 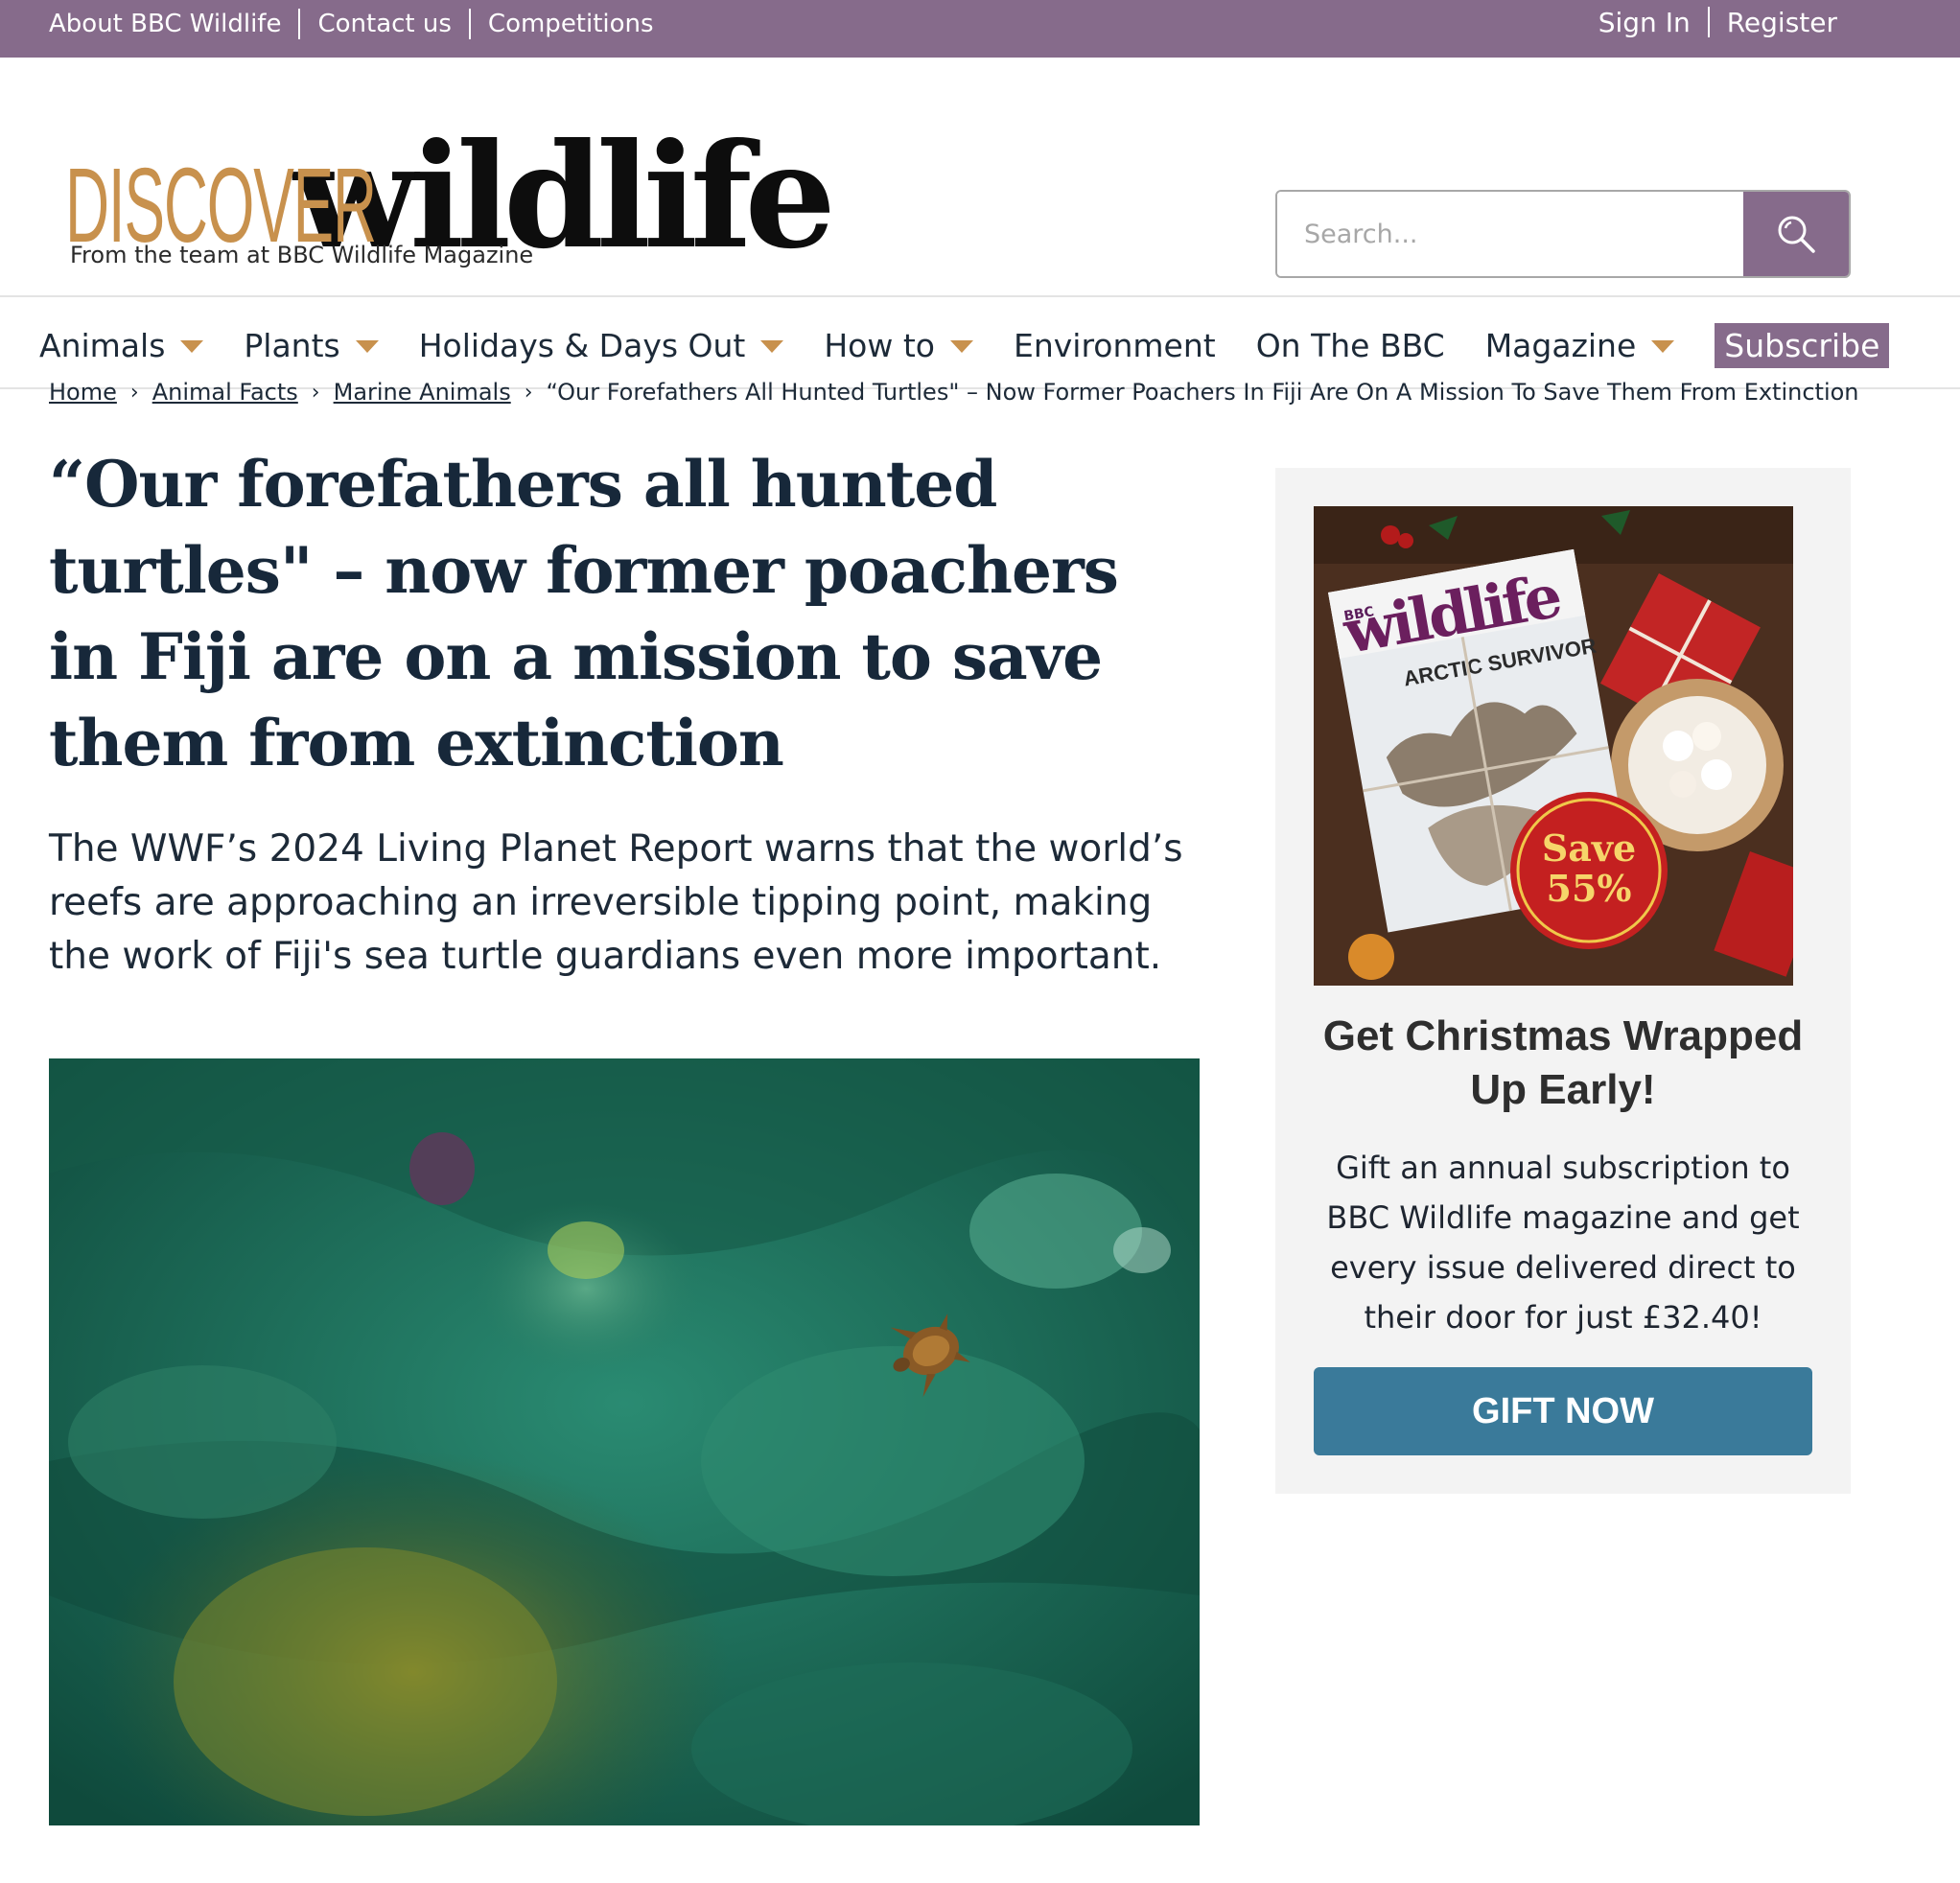 What do you see at coordinates (83, 392) in the screenshot?
I see `breadcrumb-home: Home` at bounding box center [83, 392].